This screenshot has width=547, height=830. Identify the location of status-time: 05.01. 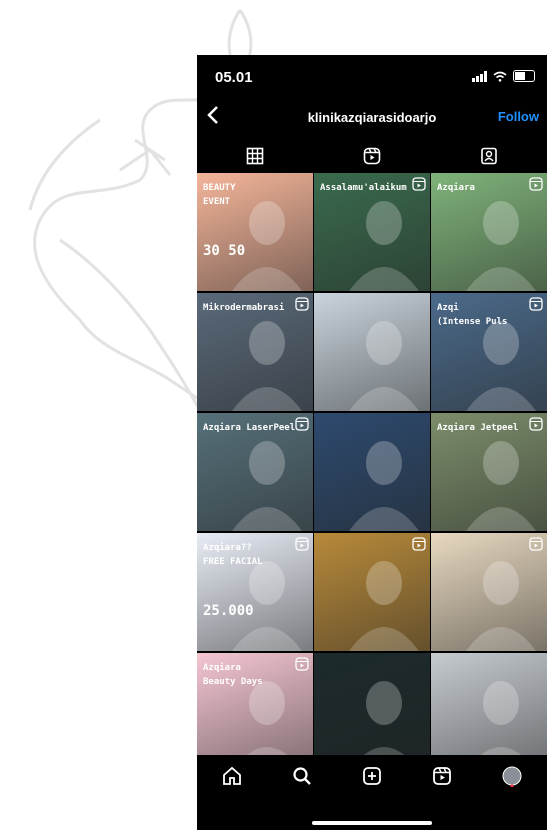
(234, 77).